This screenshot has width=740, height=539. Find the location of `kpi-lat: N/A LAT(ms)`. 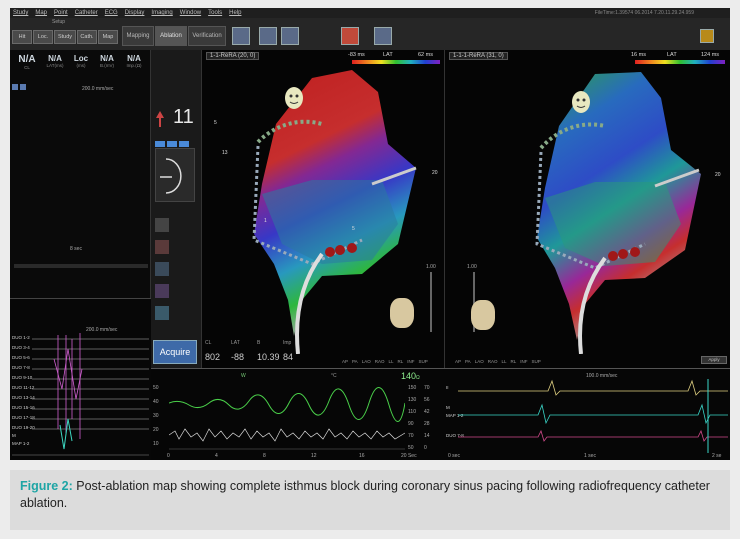

kpi-lat: N/A LAT(ms) is located at coordinates (55, 61).